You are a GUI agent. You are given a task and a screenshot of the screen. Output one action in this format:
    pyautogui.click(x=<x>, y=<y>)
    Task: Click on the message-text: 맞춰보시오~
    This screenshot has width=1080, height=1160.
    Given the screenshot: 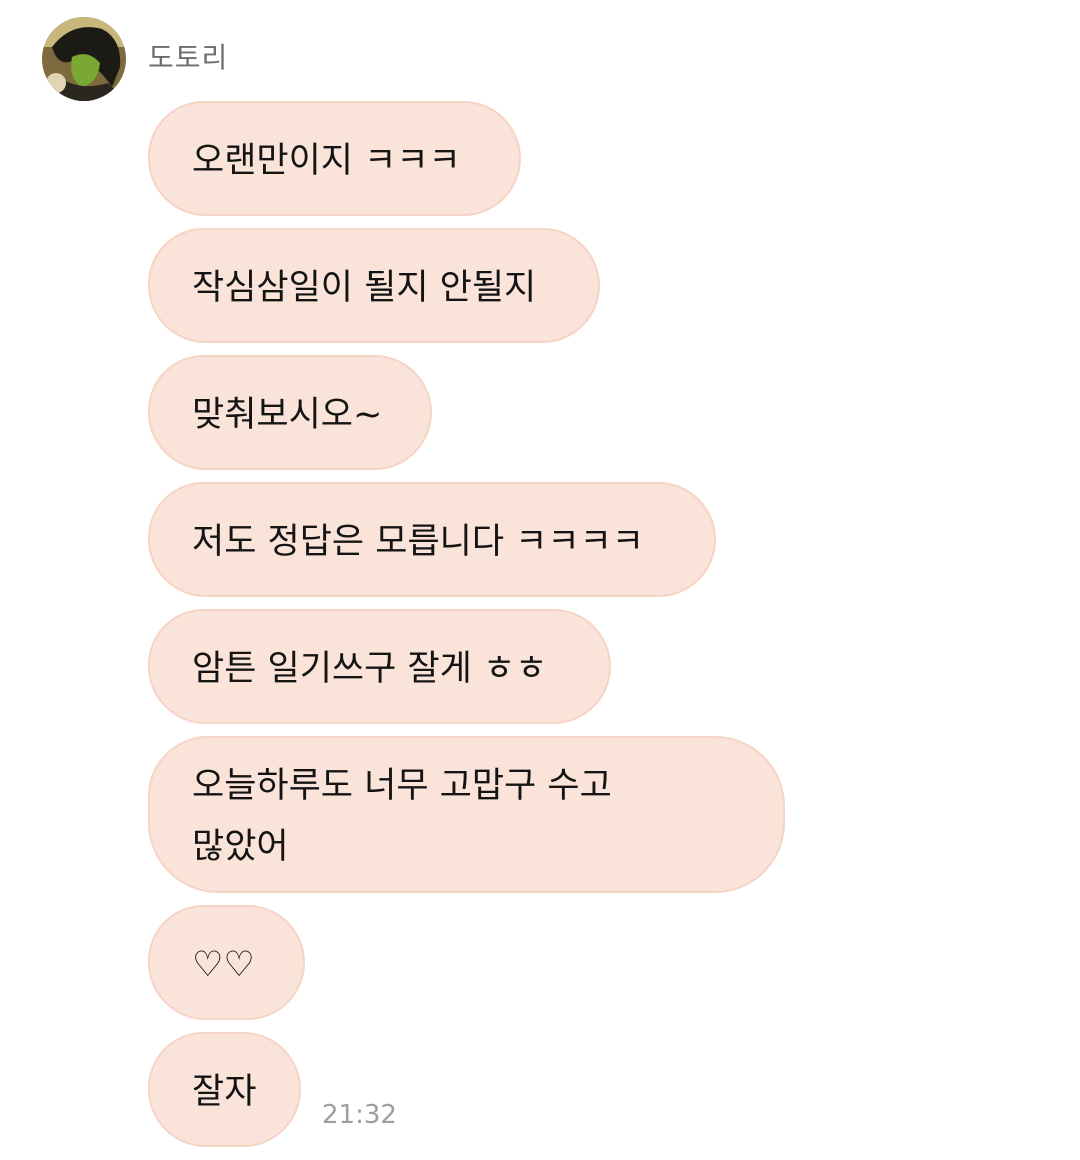 What is the action you would take?
    pyautogui.click(x=287, y=415)
    